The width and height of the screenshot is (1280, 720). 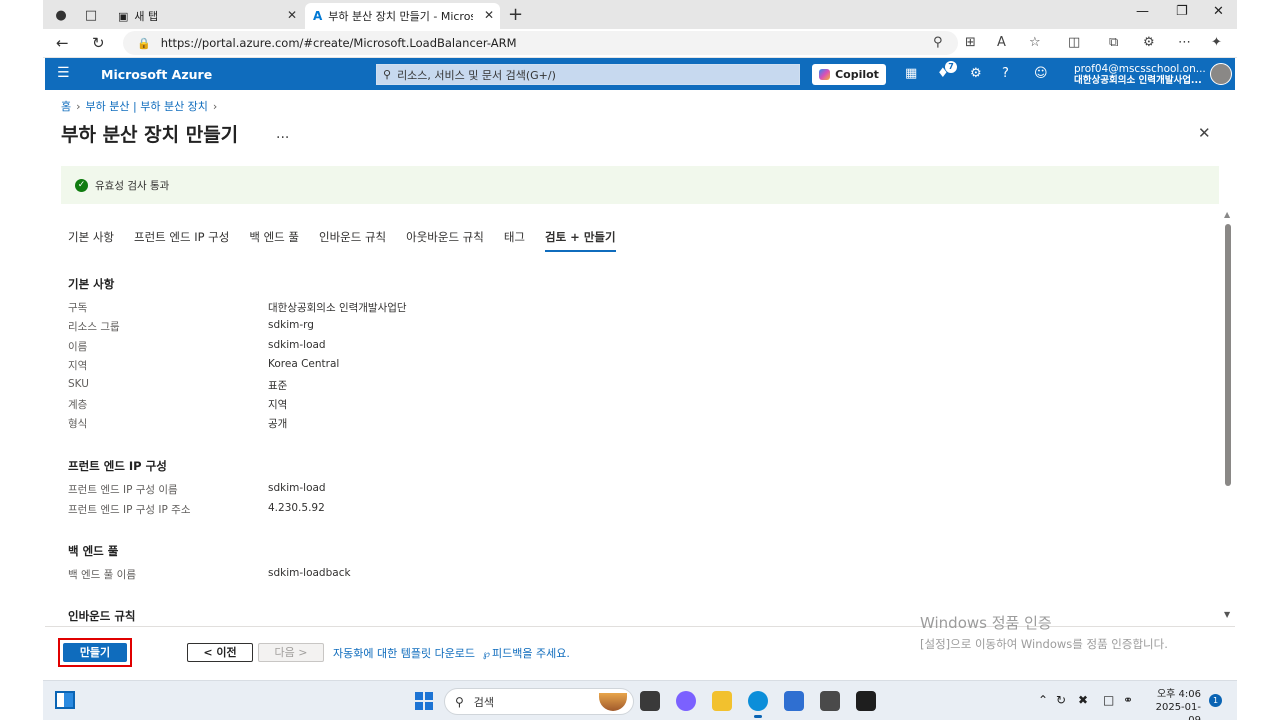 What do you see at coordinates (123, 490) in the screenshot?
I see `detail-label: 프런트 엔드 IP 구성 이름` at bounding box center [123, 490].